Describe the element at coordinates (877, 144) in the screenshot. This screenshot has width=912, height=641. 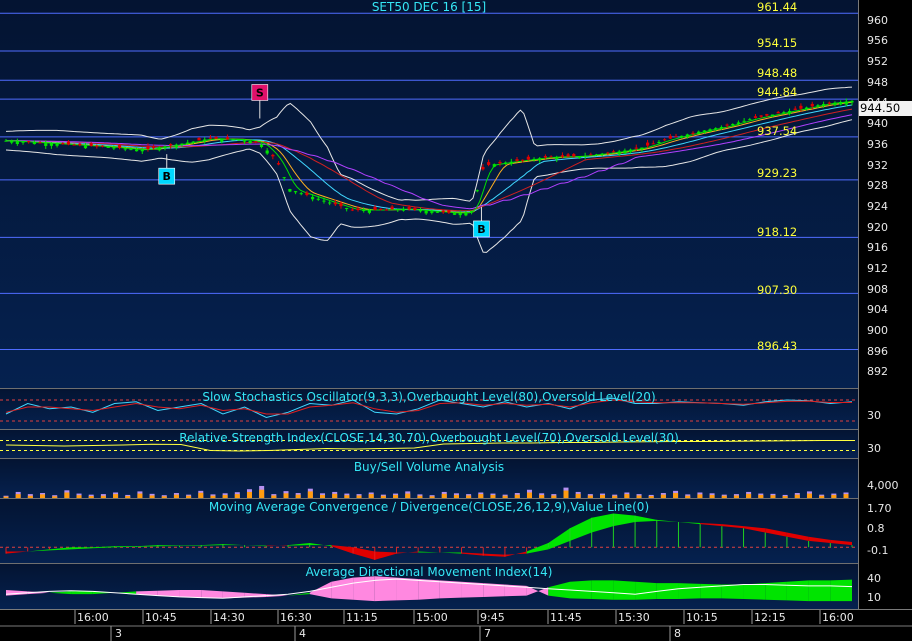
I see `axis-tick: 936` at that location.